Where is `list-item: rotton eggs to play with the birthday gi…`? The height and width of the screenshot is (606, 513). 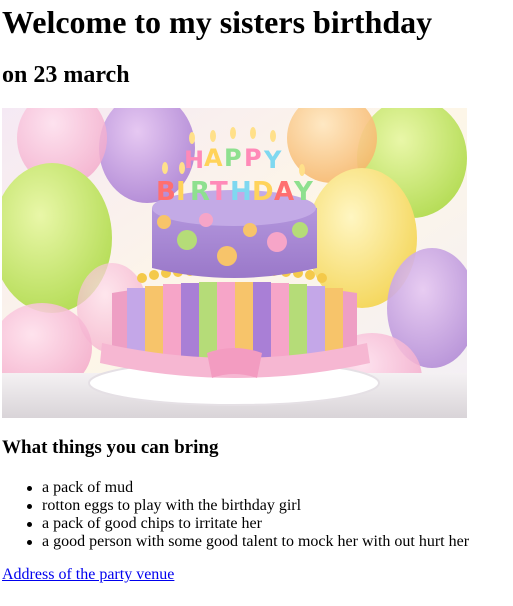
list-item: rotton eggs to play with the birthday gi… is located at coordinates (246, 506).